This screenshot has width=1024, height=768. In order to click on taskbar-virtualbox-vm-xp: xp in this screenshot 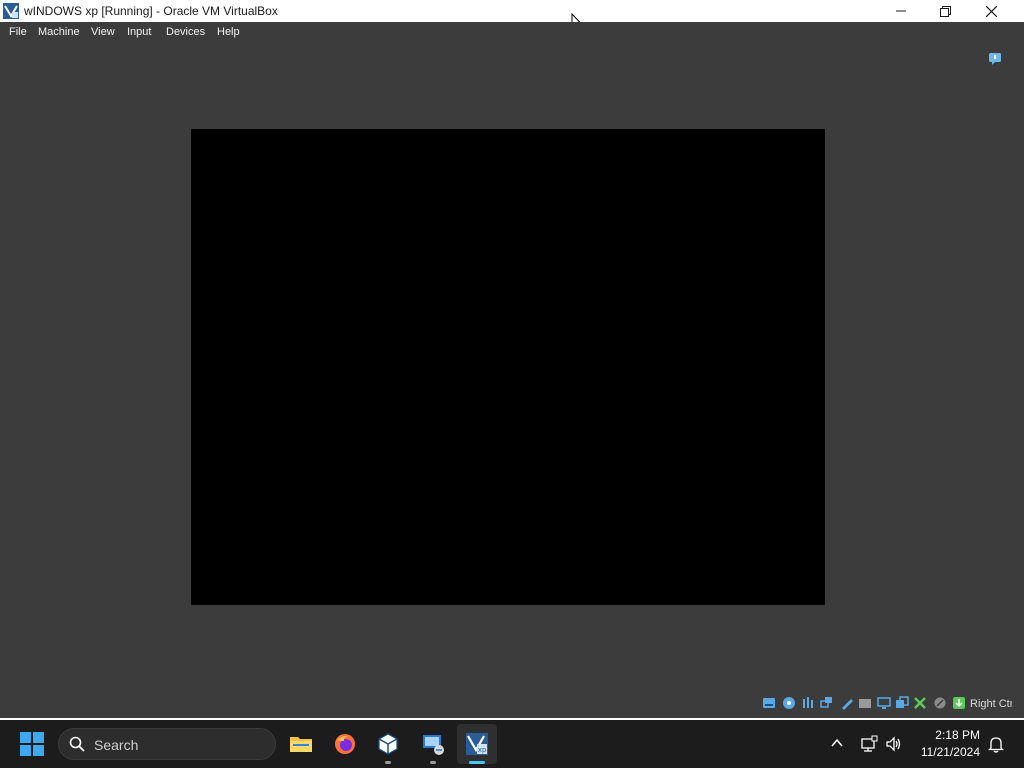, I will do `click(477, 744)`.